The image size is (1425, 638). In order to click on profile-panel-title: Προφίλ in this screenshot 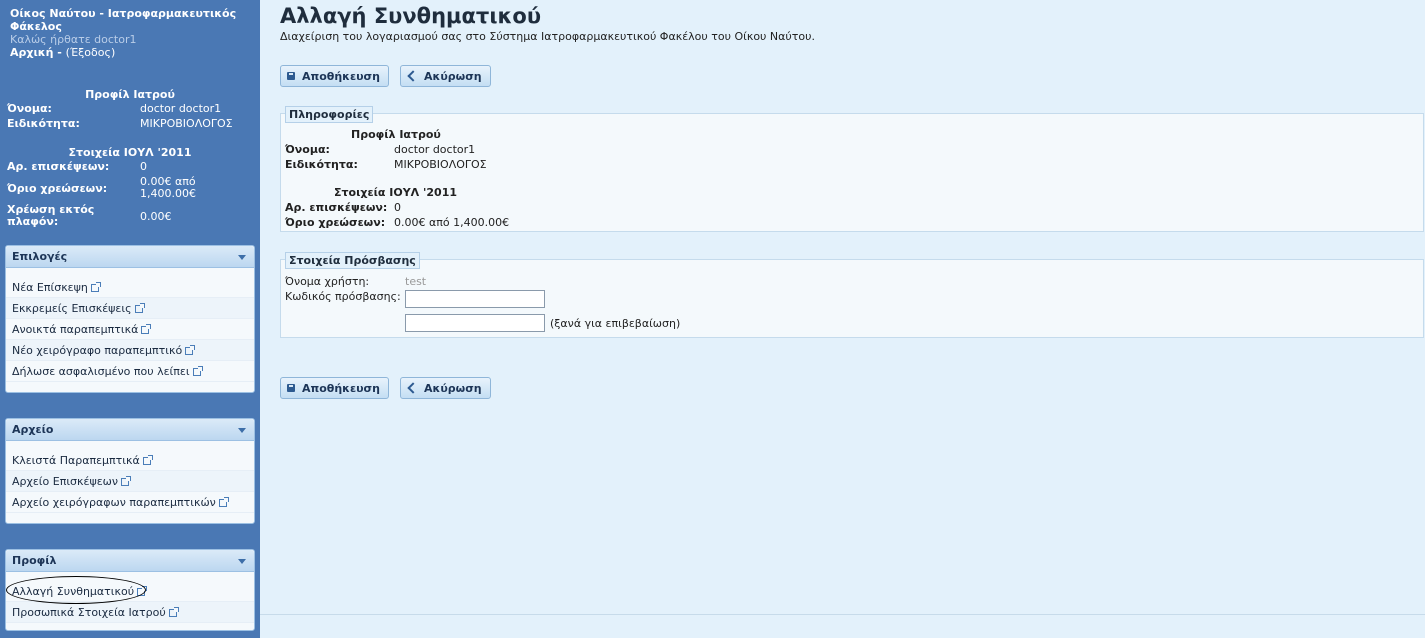, I will do `click(34, 560)`.